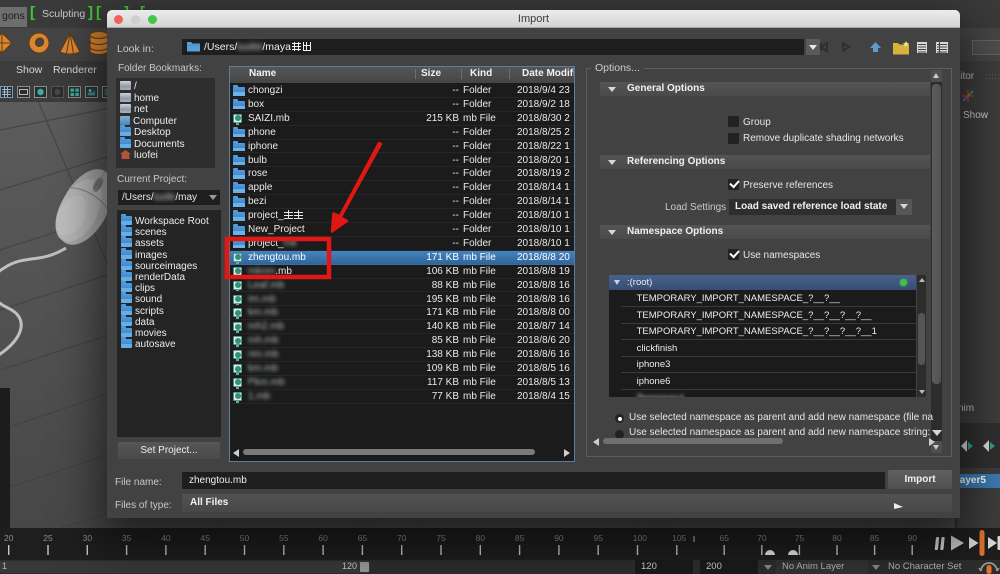 The width and height of the screenshot is (1000, 574). I want to click on svg-text: 105, so click(679, 538).